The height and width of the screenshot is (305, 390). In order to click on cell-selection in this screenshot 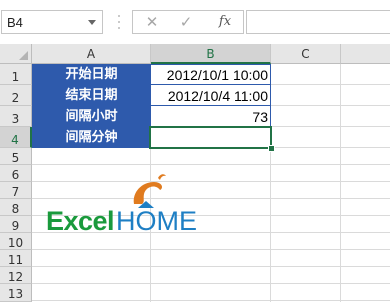, I will do `click(210, 137)`.